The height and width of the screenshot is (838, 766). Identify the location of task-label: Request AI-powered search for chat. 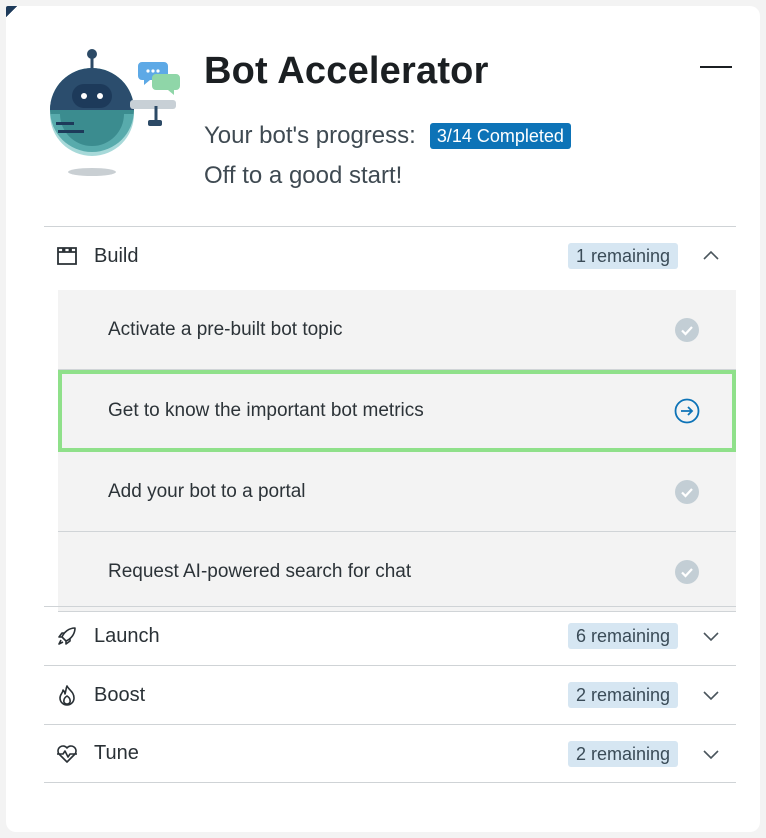
(260, 571).